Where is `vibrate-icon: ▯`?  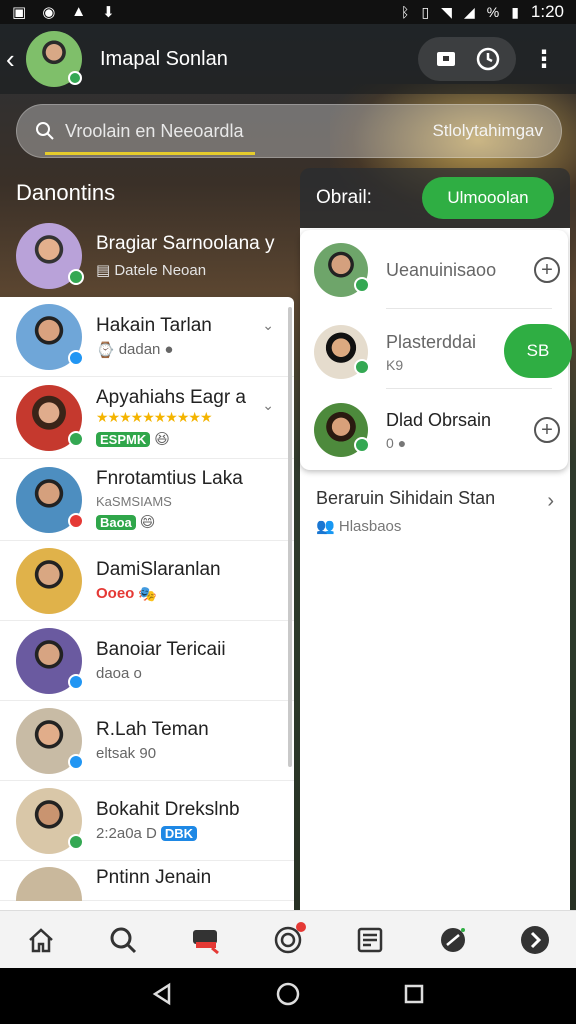
vibrate-icon: ▯ is located at coordinates (425, 11).